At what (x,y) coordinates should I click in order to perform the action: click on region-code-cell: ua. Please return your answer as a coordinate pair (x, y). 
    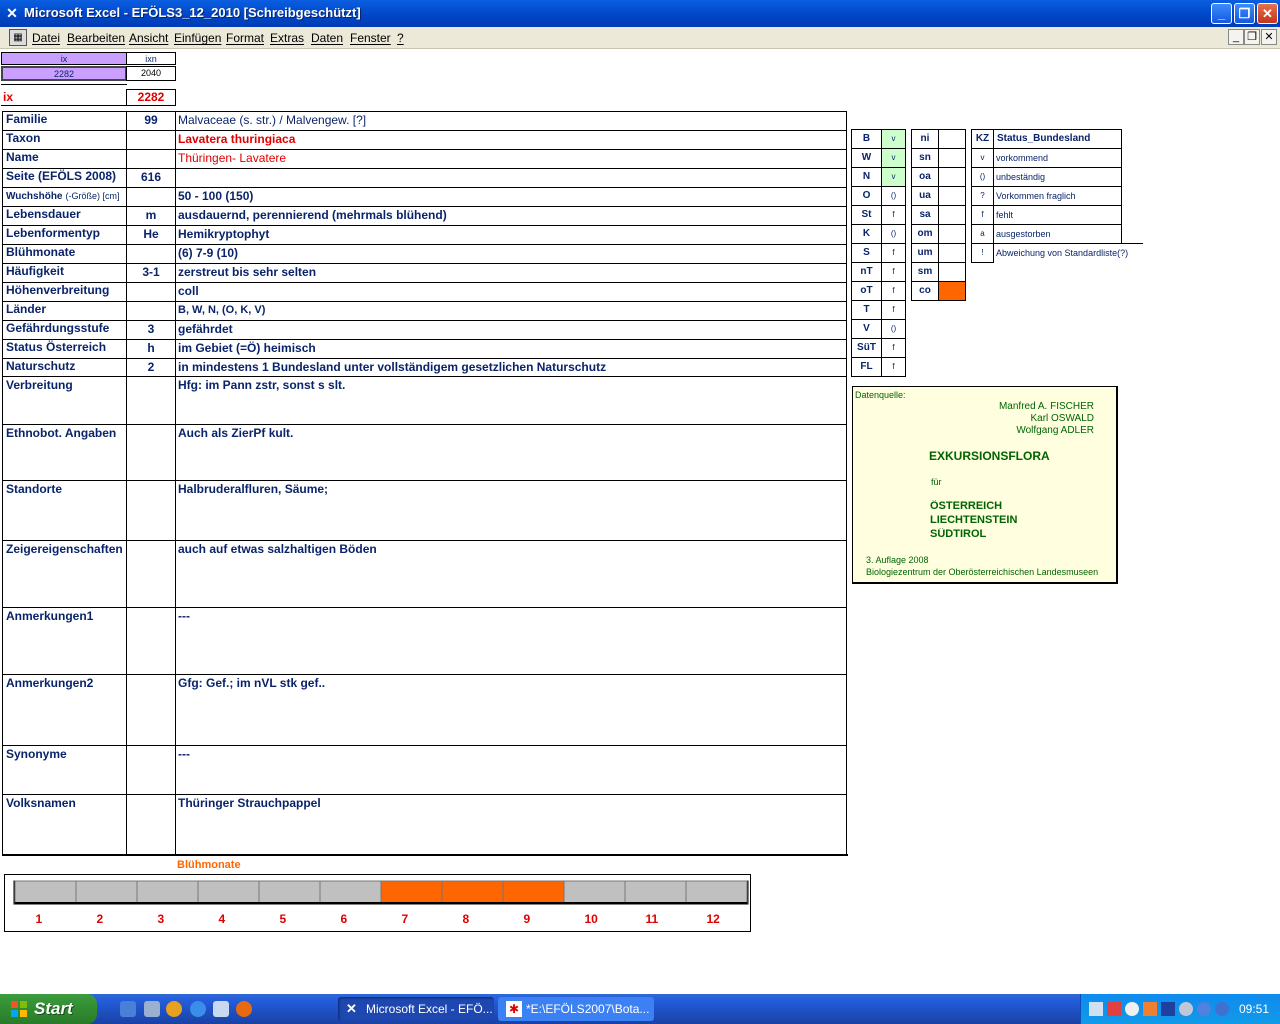
    Looking at the image, I should click on (925, 196).